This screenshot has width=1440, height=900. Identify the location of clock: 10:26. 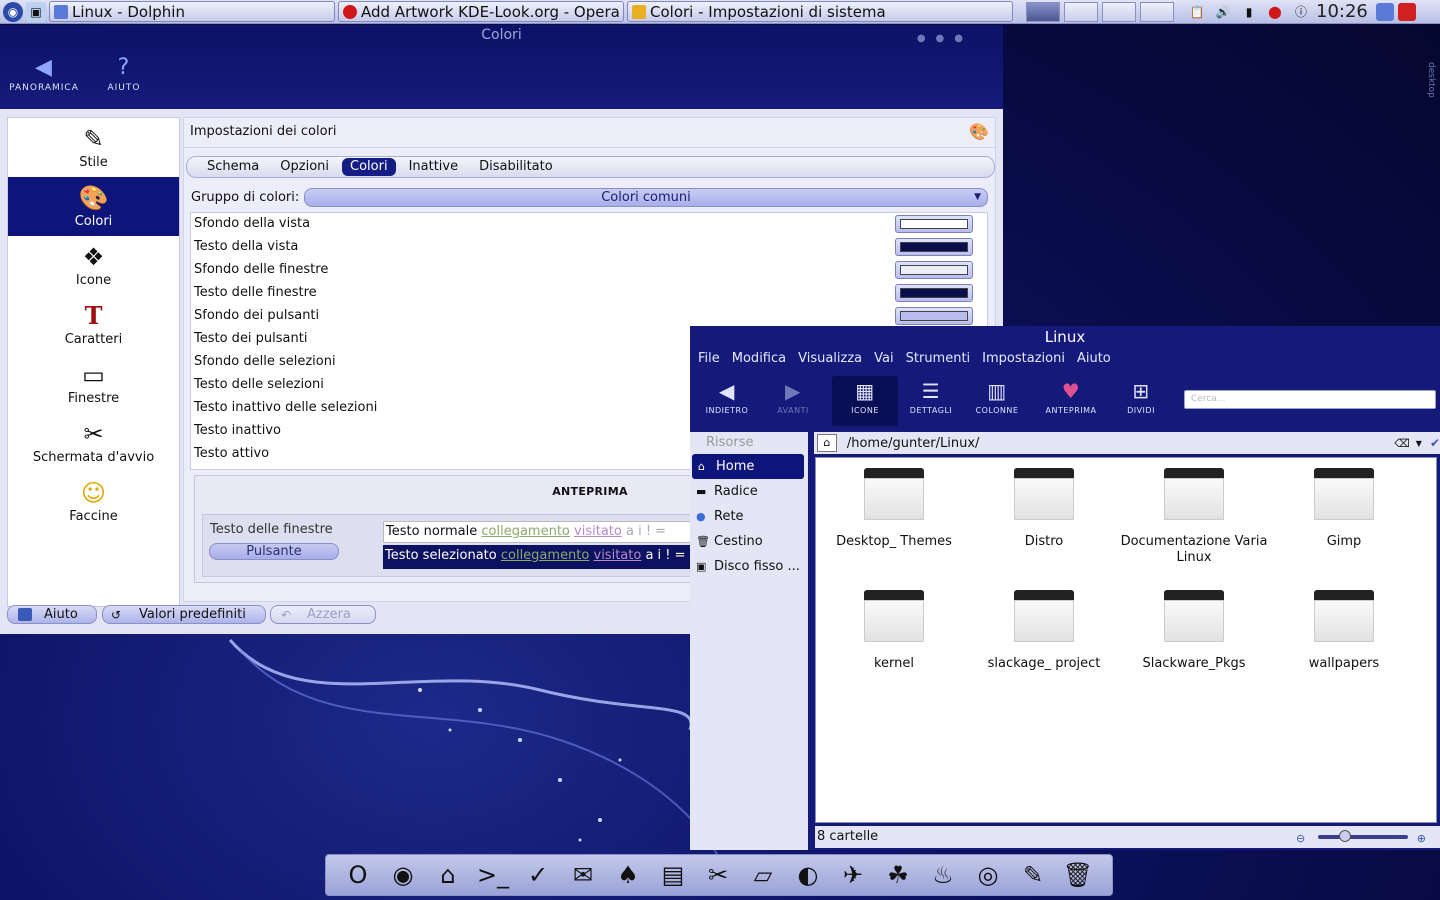
(1342, 11).